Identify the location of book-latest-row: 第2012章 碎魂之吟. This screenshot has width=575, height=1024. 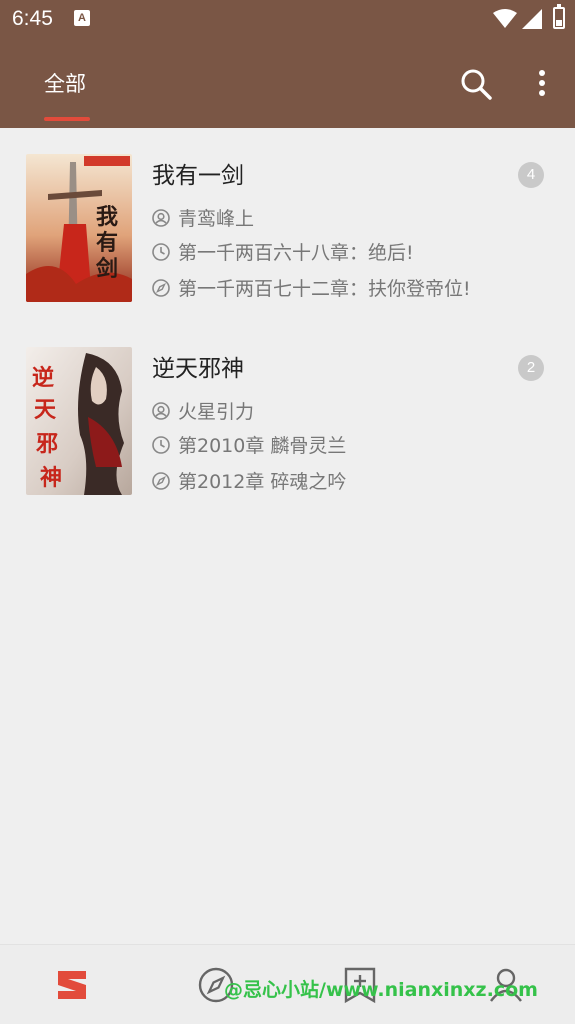
(249, 480).